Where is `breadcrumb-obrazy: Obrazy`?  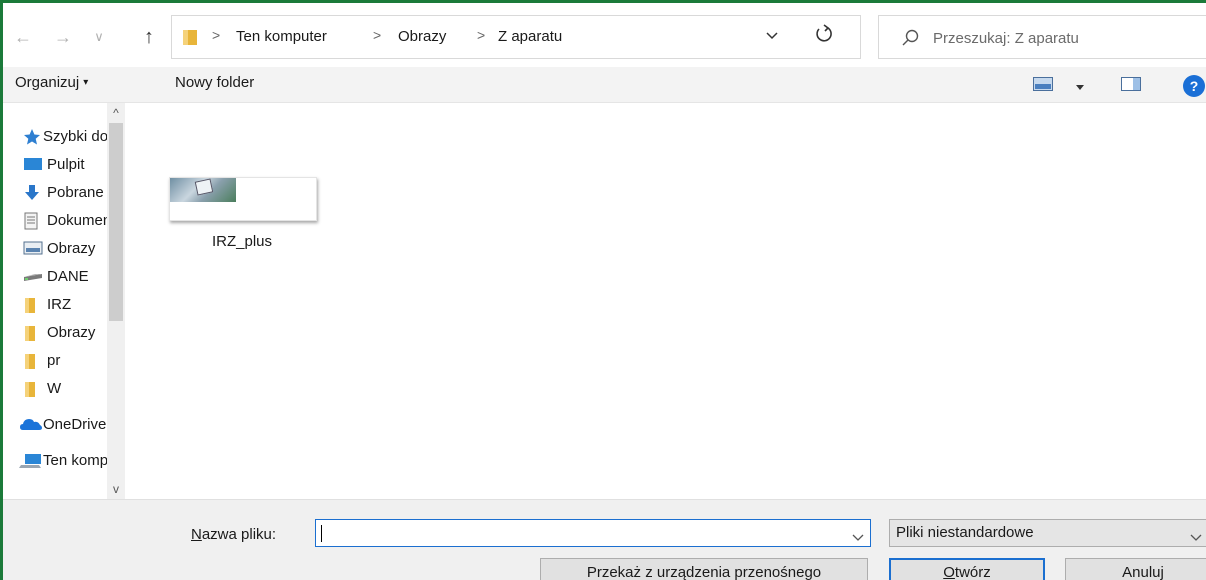 breadcrumb-obrazy: Obrazy is located at coordinates (422, 36).